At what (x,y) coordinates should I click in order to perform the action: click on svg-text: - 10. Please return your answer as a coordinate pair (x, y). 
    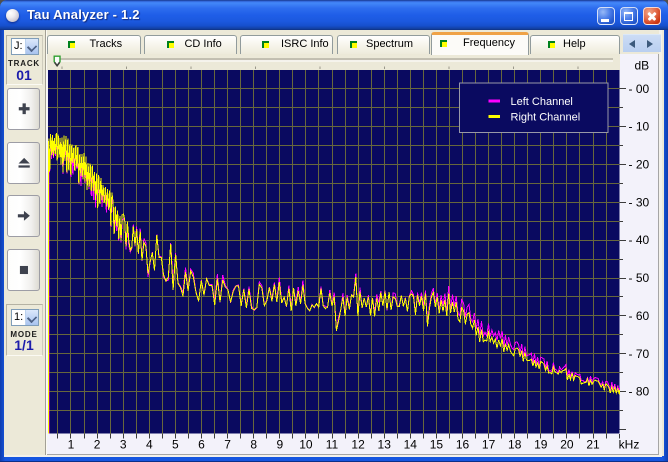
    Looking at the image, I should click on (639, 127).